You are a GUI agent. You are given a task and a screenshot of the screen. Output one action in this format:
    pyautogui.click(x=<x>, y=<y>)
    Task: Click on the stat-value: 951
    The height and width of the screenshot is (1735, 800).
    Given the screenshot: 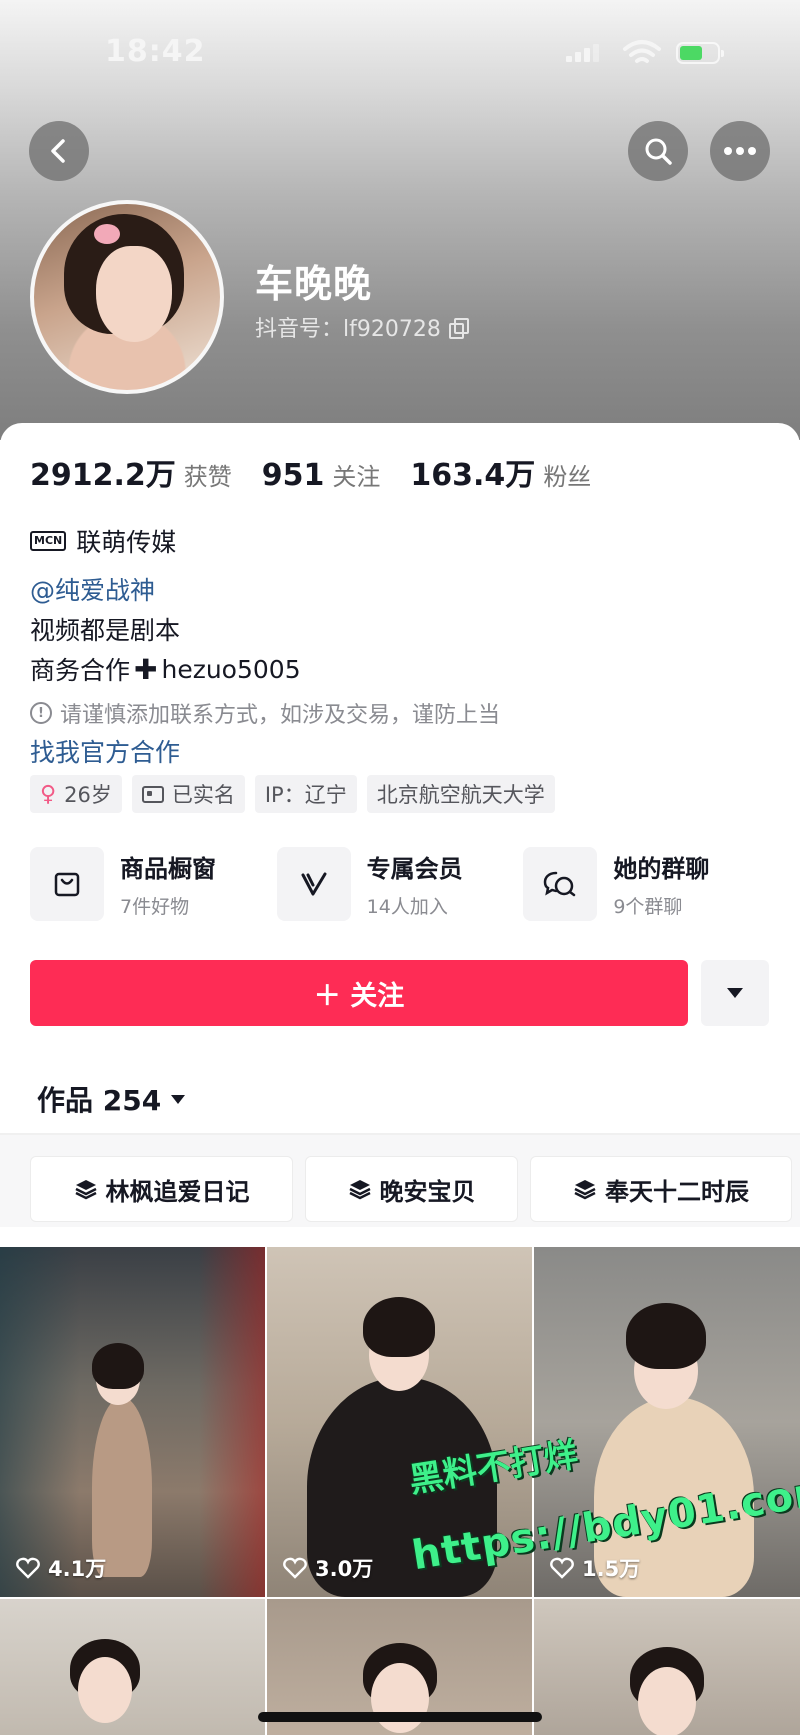 What is the action you would take?
    pyautogui.click(x=293, y=475)
    